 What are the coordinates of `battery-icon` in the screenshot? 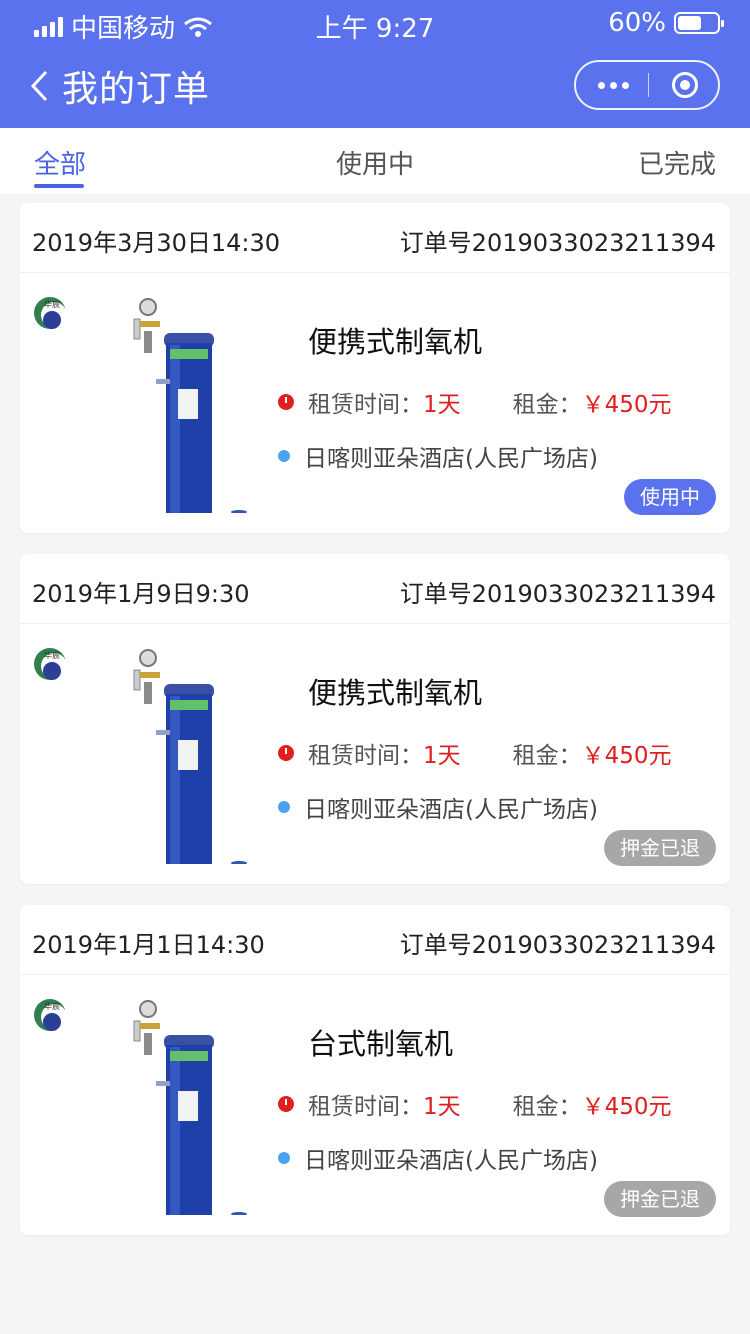 It's located at (699, 23).